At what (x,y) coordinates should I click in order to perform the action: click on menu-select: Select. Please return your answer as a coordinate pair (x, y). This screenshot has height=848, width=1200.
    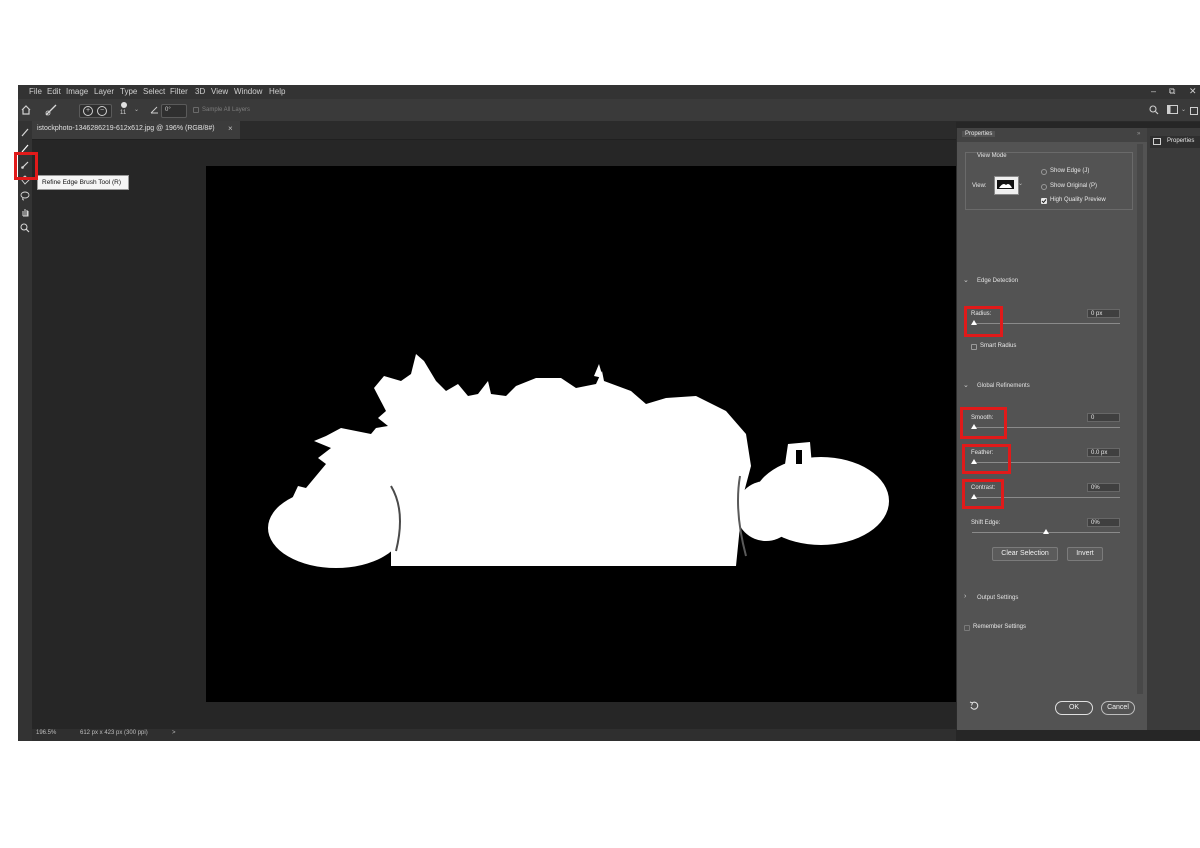
    Looking at the image, I should click on (154, 91).